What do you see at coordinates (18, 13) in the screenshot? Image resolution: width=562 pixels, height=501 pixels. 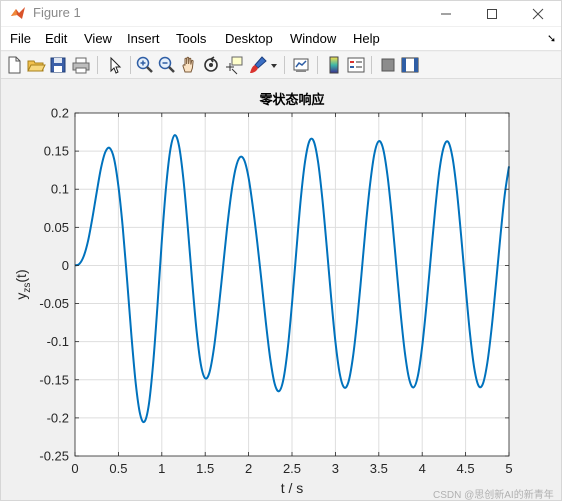 I see `matlab-app-icon` at bounding box center [18, 13].